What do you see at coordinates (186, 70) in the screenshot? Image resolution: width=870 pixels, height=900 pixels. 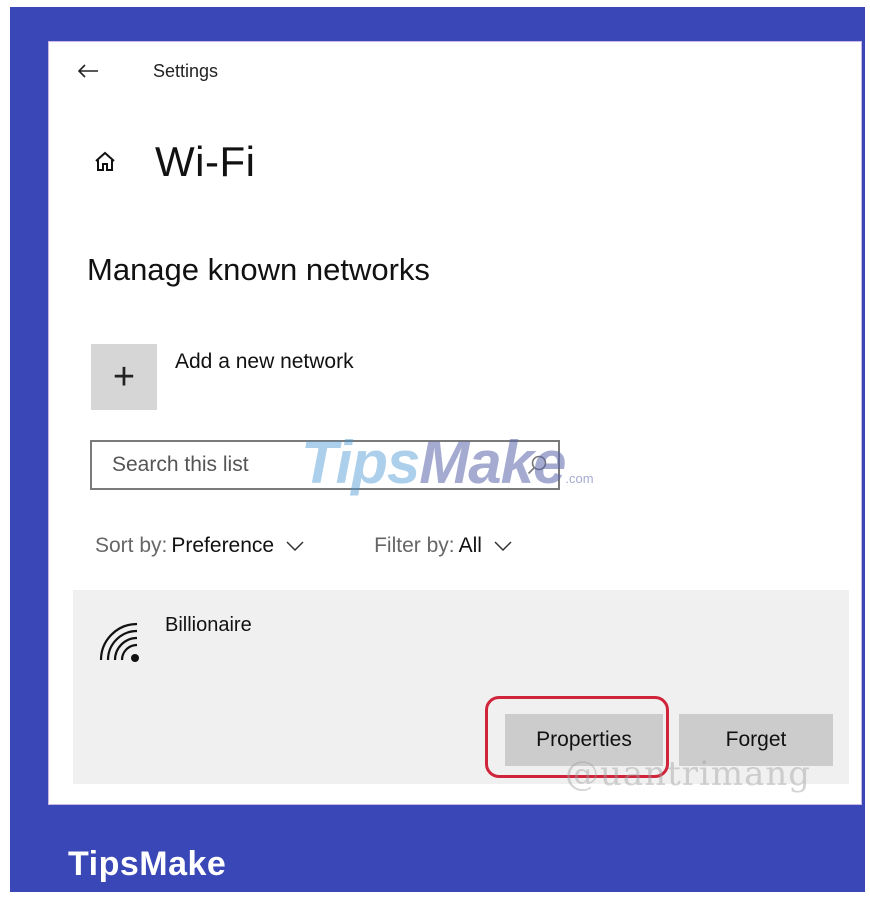 I see `app-title: Settings` at bounding box center [186, 70].